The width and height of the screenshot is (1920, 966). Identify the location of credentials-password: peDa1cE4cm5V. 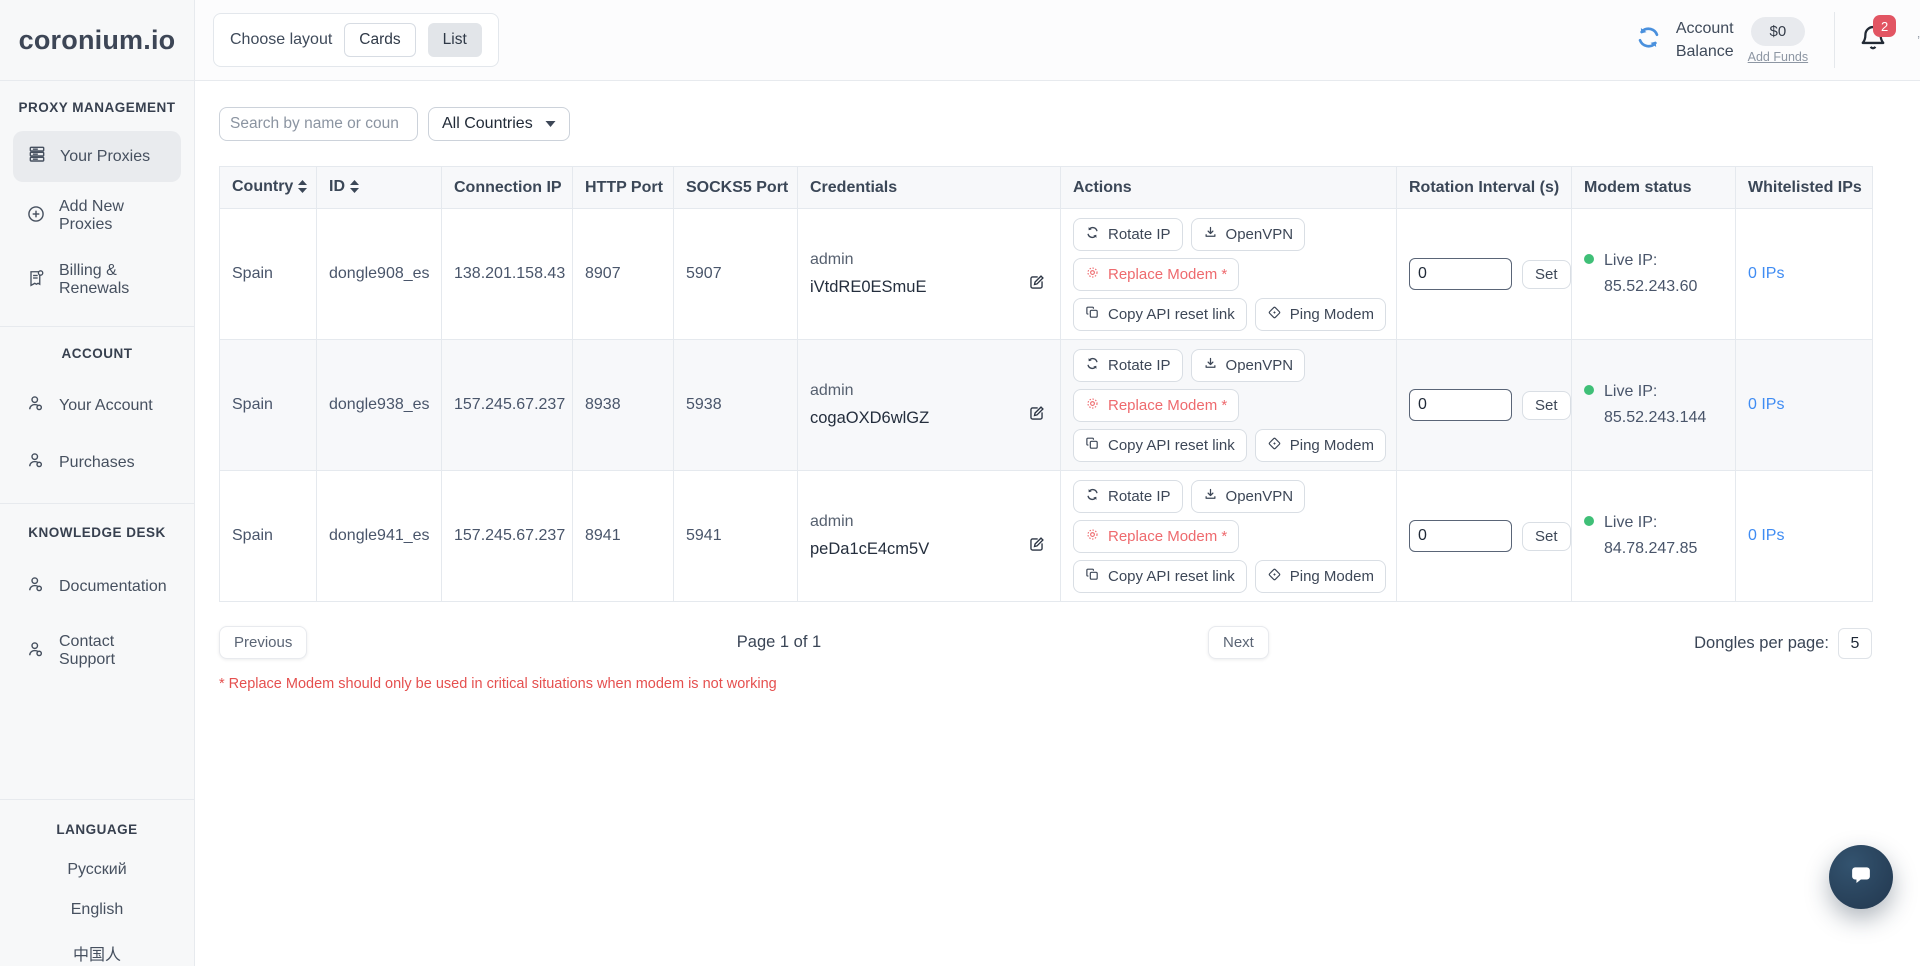
(870, 549).